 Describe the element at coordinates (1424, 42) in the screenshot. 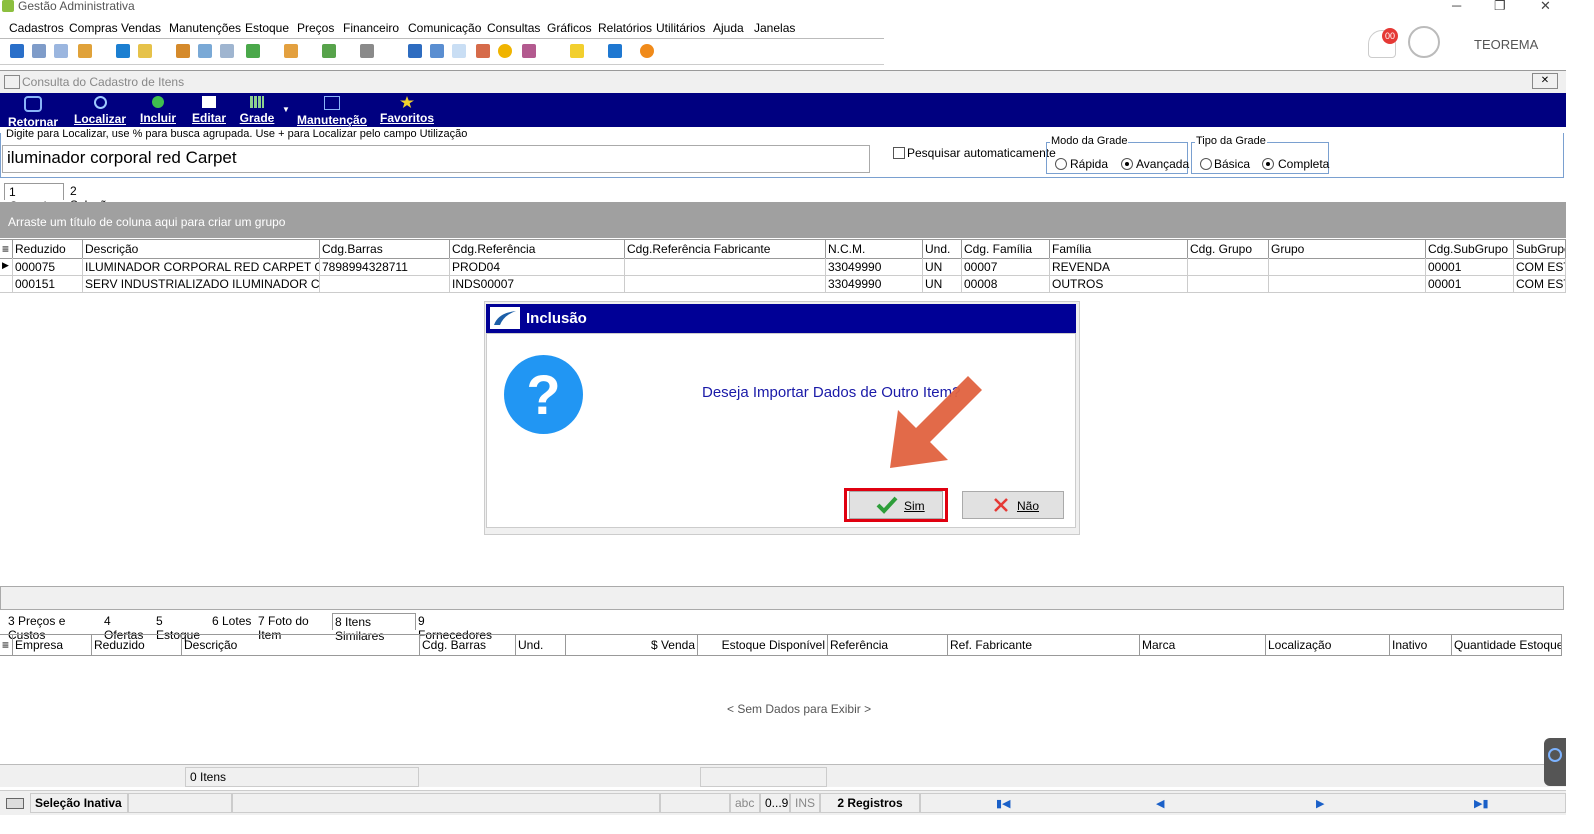

I see `user-avatar-icon` at that location.